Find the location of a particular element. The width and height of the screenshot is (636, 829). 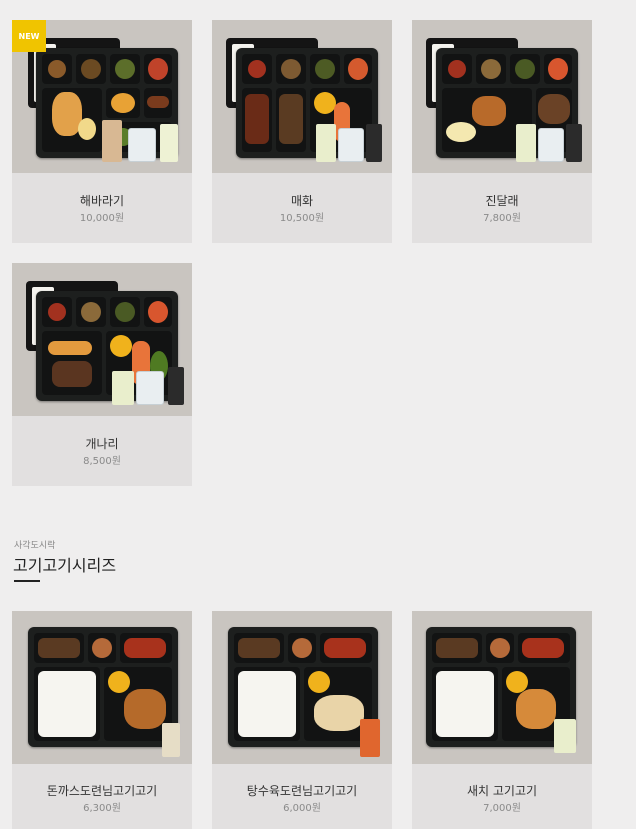

product-card-maehwa: 매화 10,500원 is located at coordinates (302, 131).